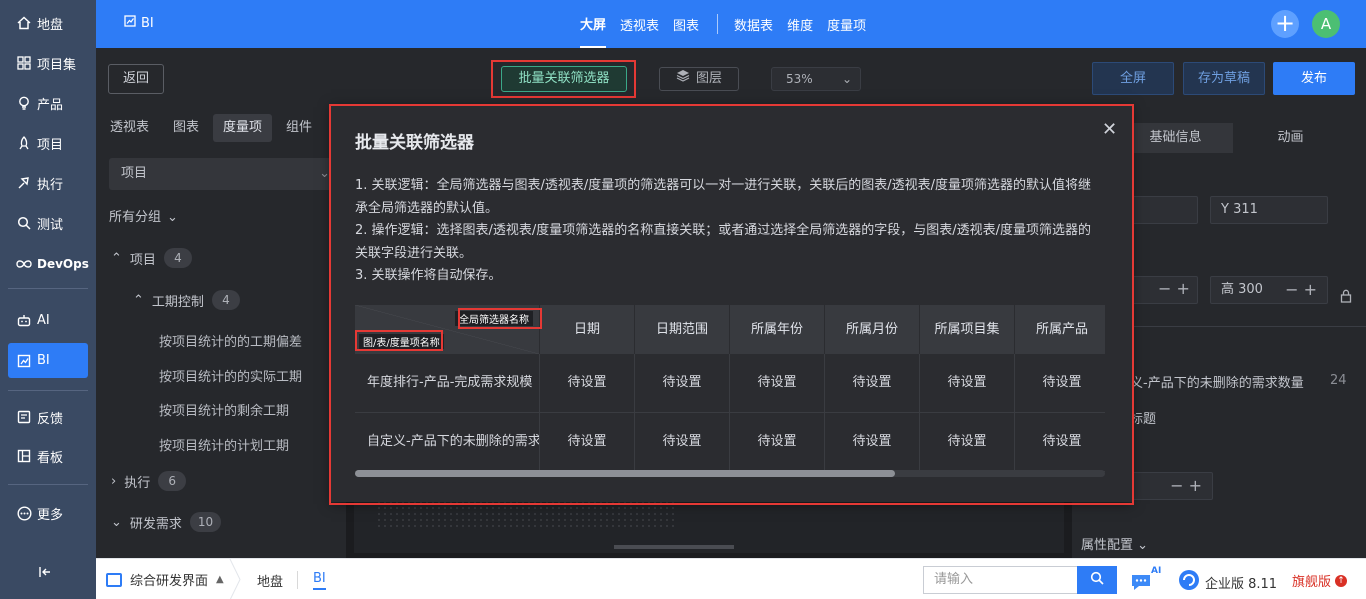  I want to click on tab-pivot: 透视表, so click(639, 24).